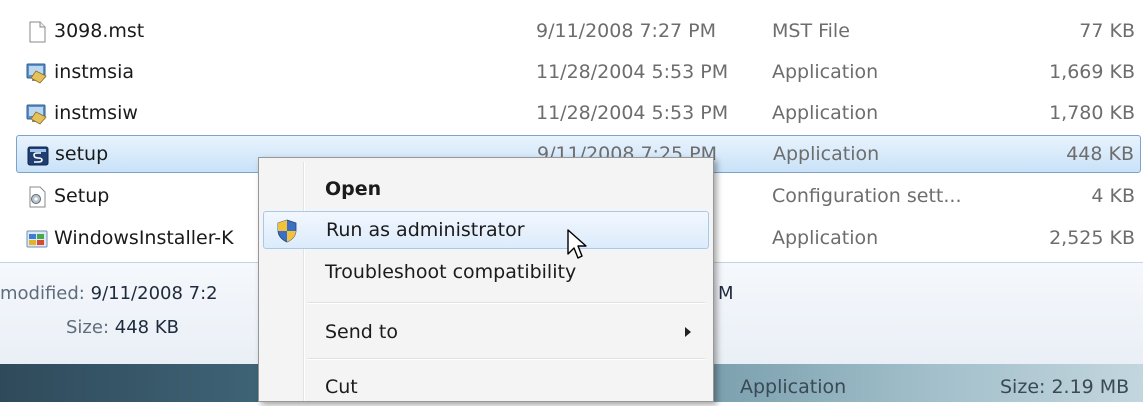 This screenshot has height=406, width=1143. I want to click on config-settings-icon, so click(37, 197).